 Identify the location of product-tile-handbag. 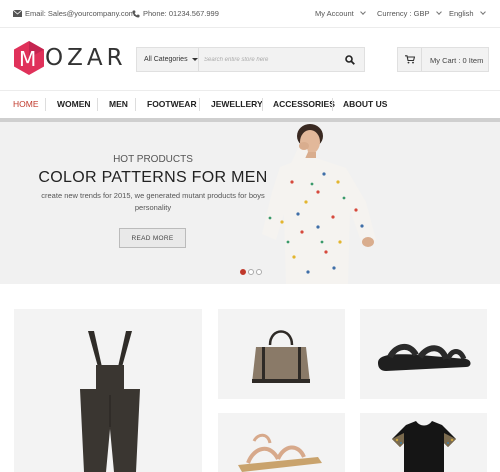
(281, 354).